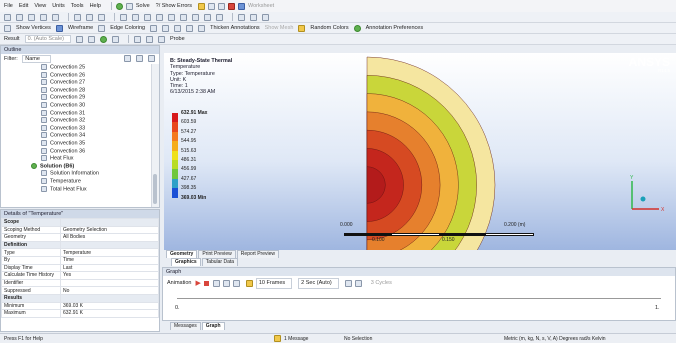  I want to click on tree-item: Convection 35, so click(63, 143).